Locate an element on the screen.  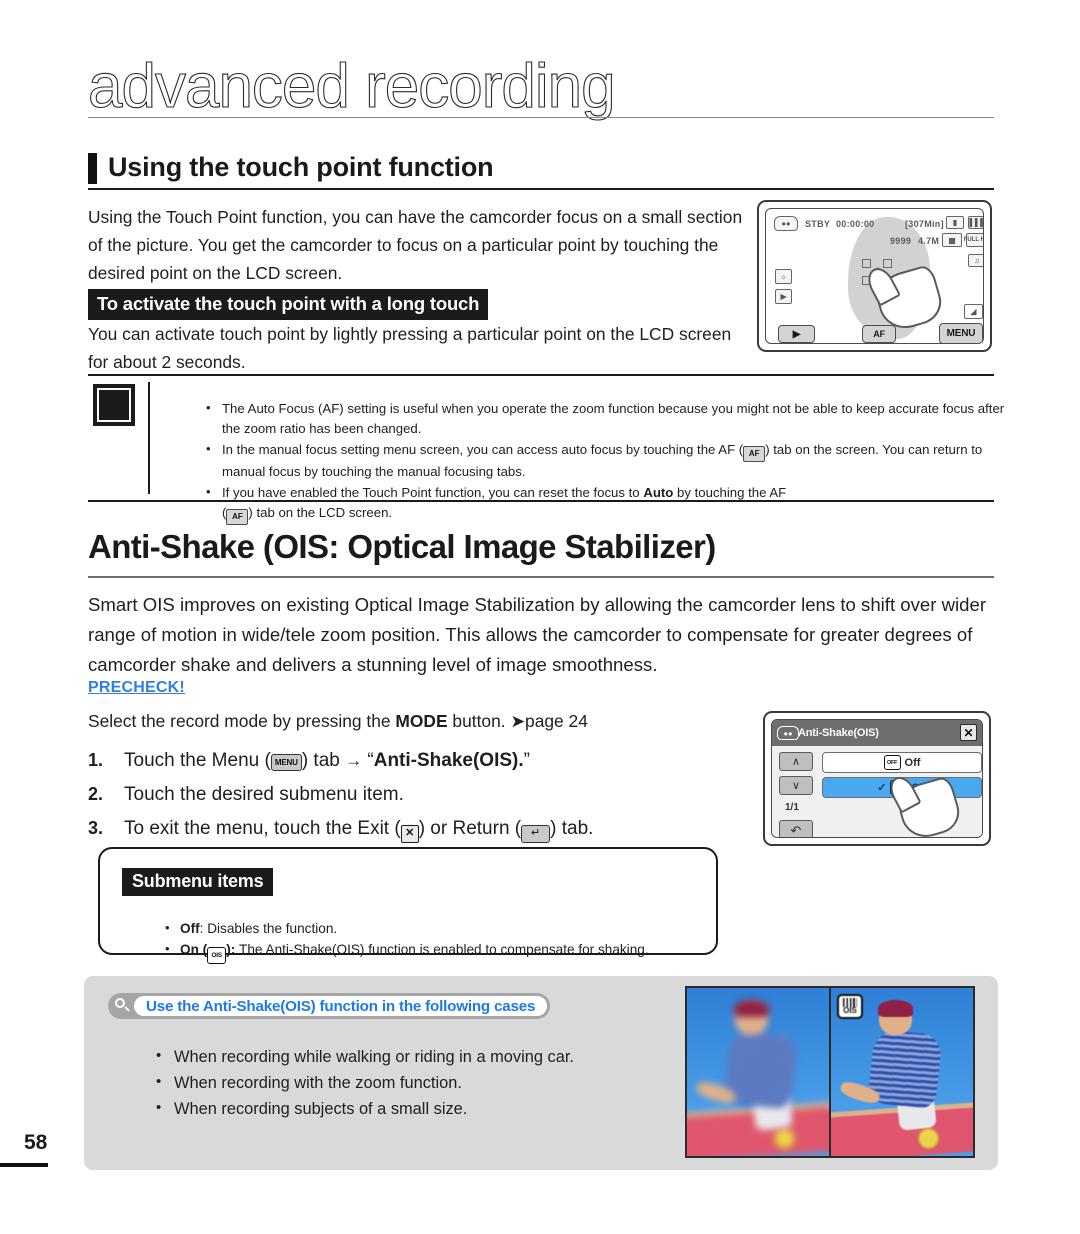
menu-return-button: ↶ is located at coordinates (796, 828).